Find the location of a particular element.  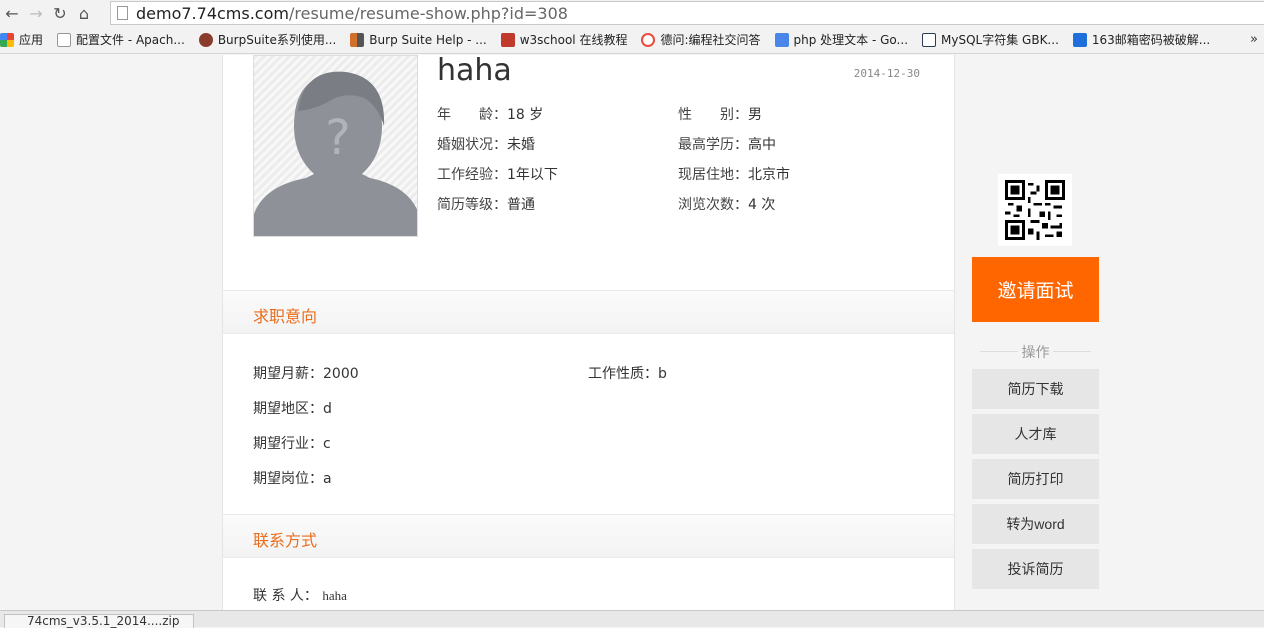

downloads-bar: 74cms_v3.5.1_2014....zip is located at coordinates (632, 619).